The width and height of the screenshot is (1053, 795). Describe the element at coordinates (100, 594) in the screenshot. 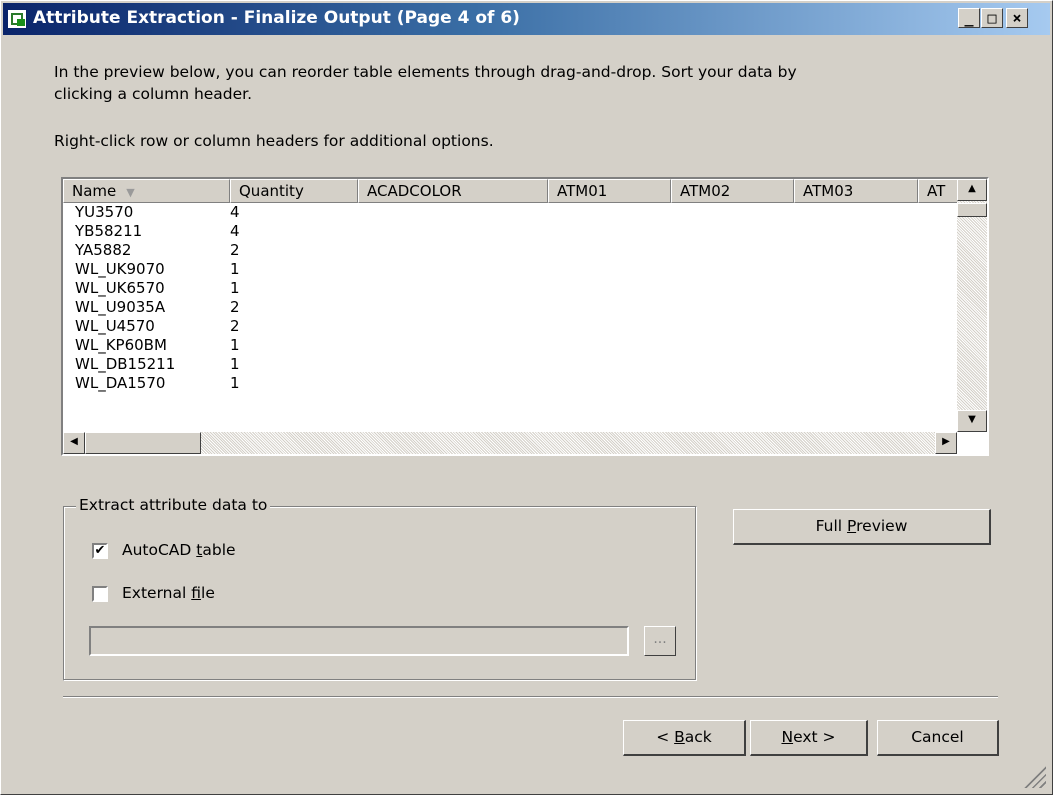

I see `external-file-checkbox` at that location.